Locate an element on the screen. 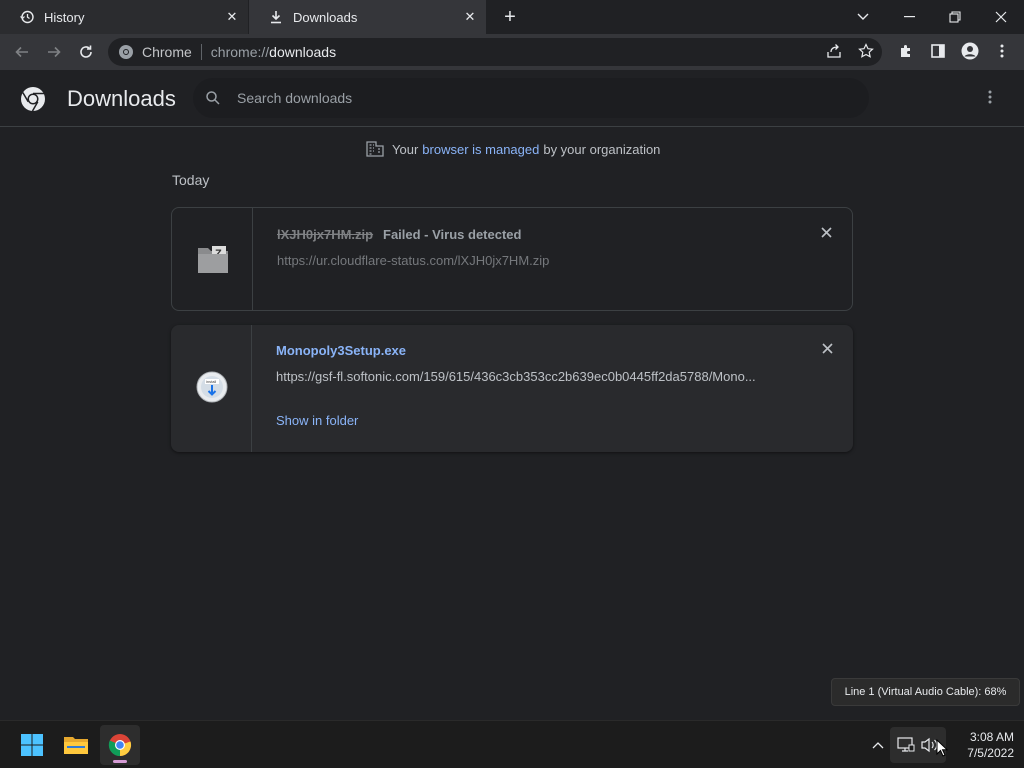  restore-icon is located at coordinates (955, 17).